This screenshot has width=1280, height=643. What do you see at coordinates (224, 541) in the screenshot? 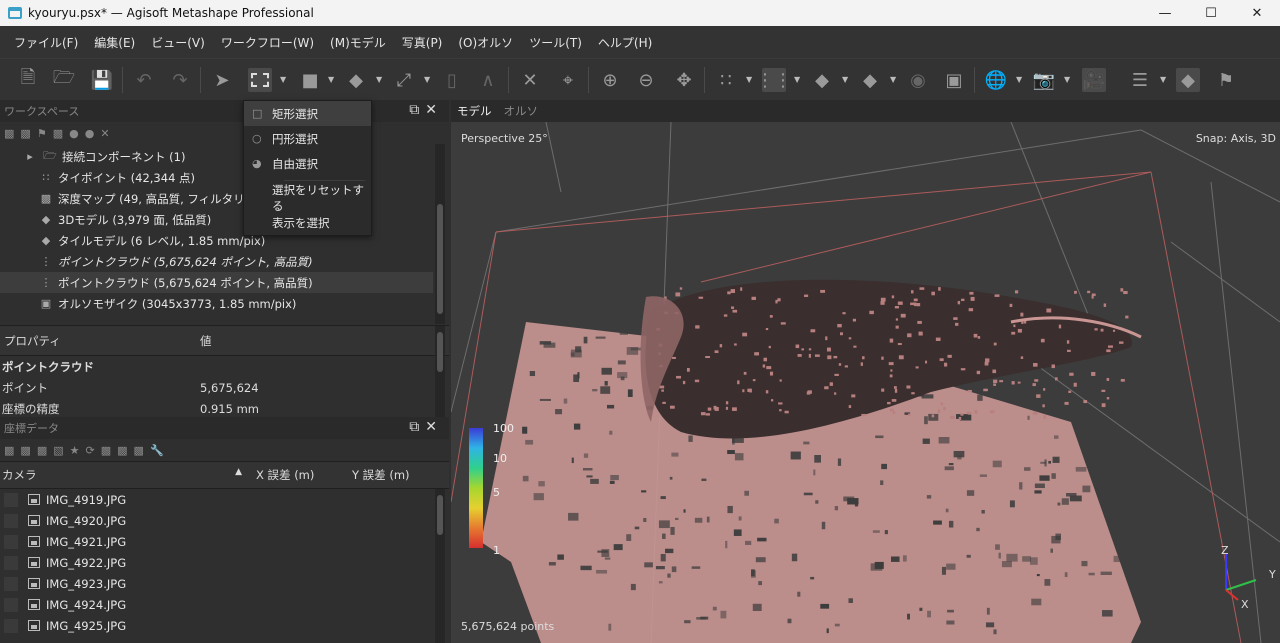
I see `table-row: IMG_4921.JPG` at bounding box center [224, 541].